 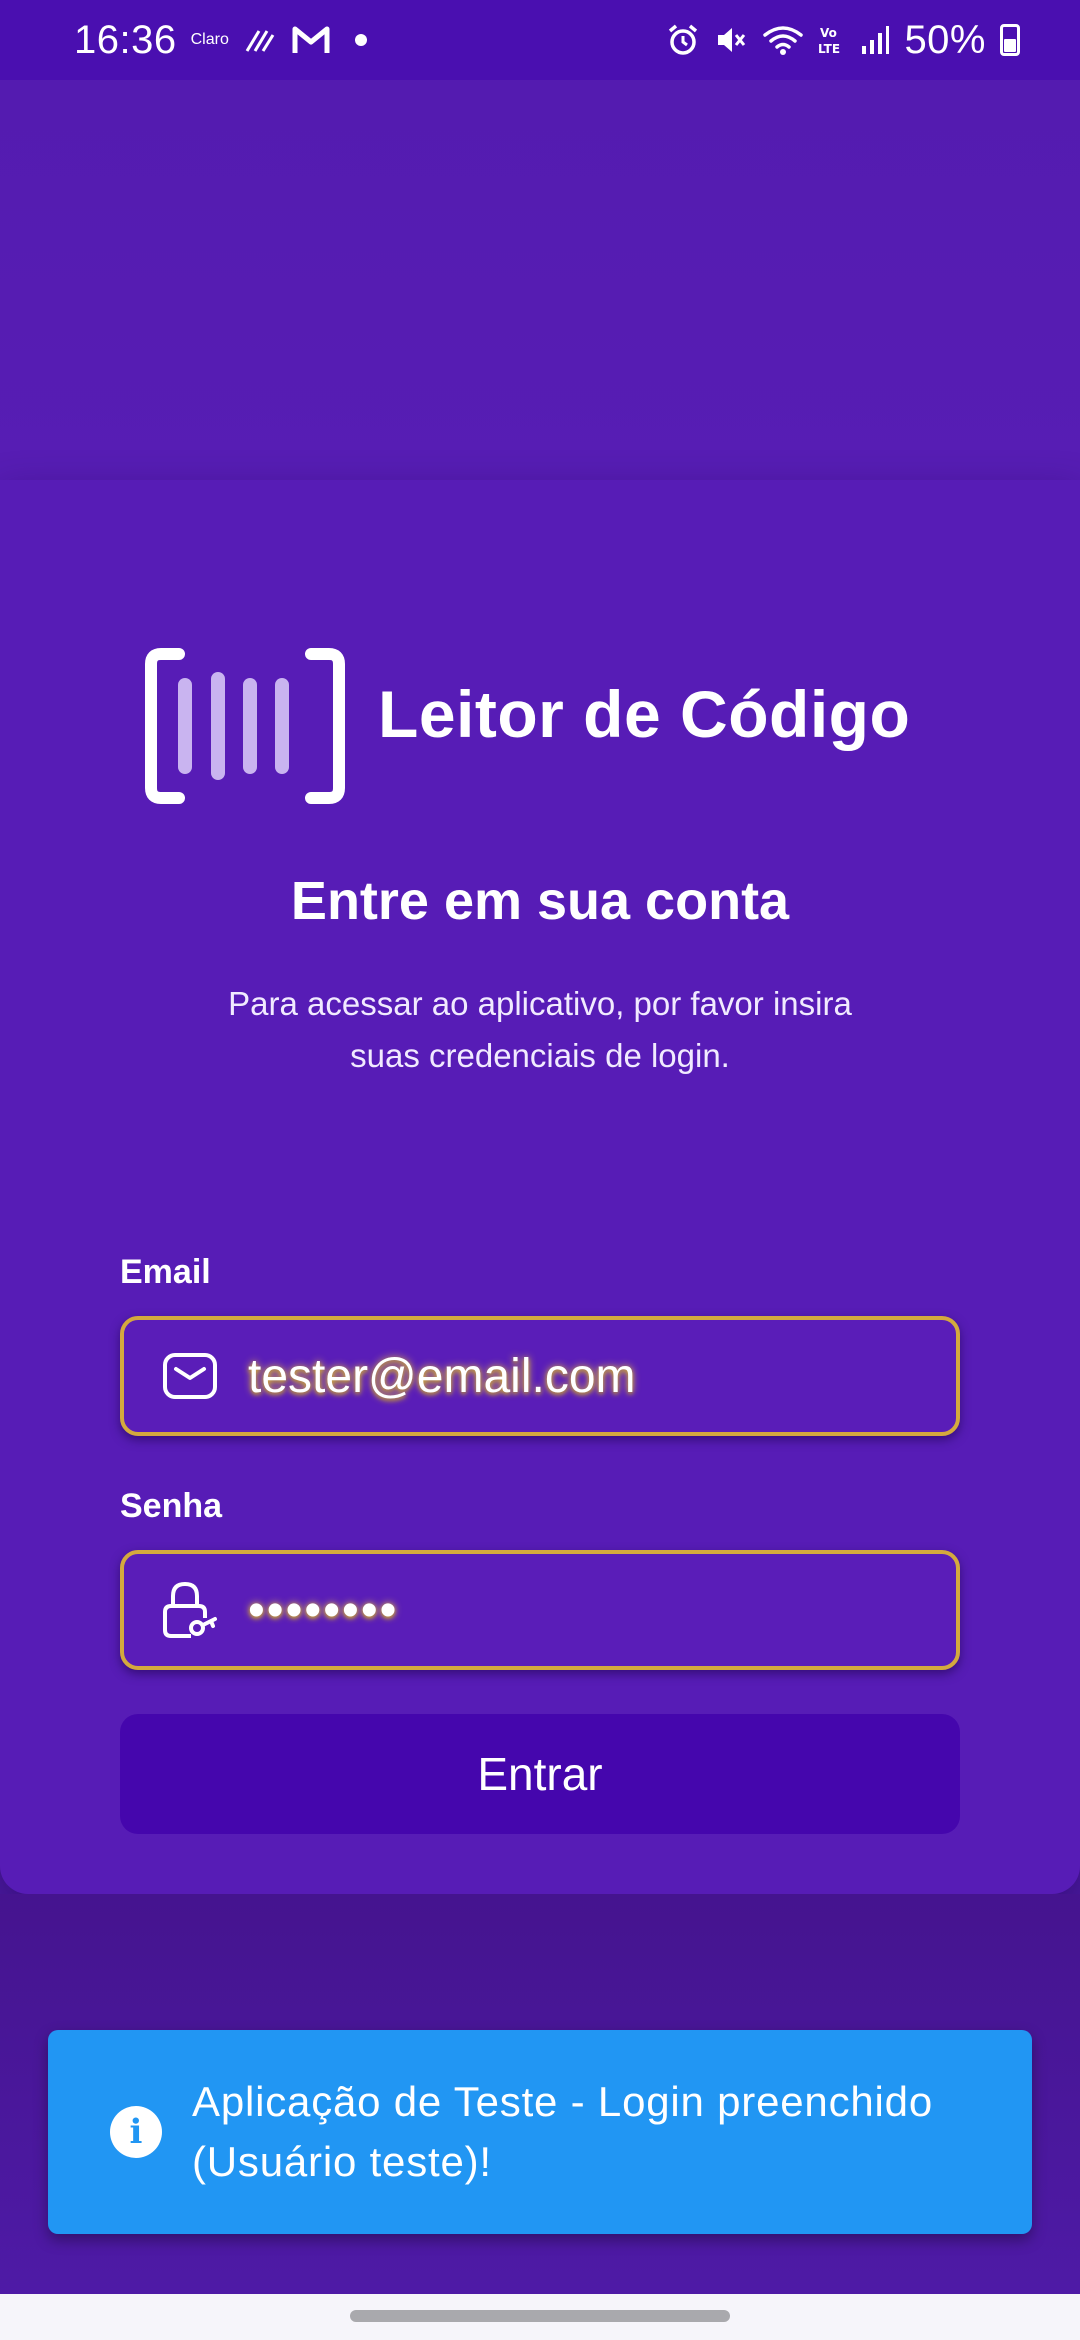 I want to click on volte-icon: Vo LTE, so click(x=832, y=40).